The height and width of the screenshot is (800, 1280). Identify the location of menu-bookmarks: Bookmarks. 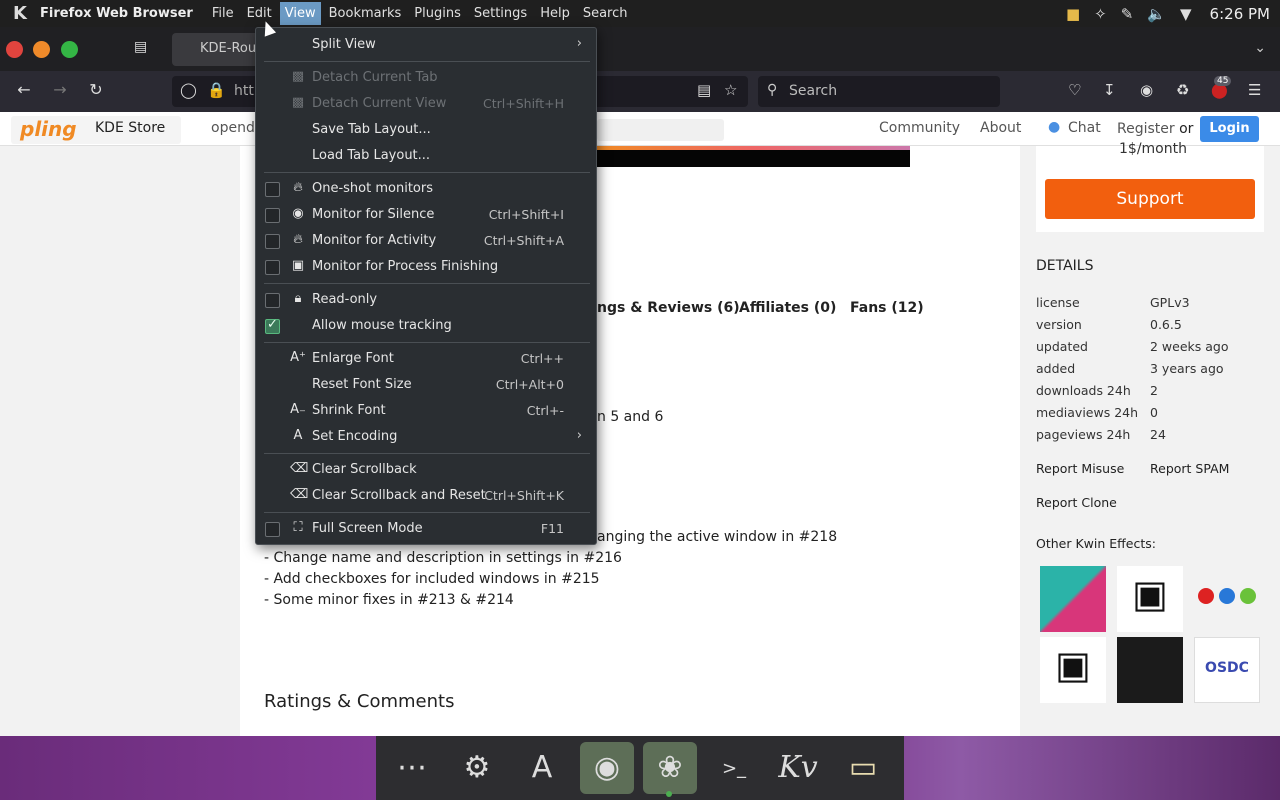
(365, 13).